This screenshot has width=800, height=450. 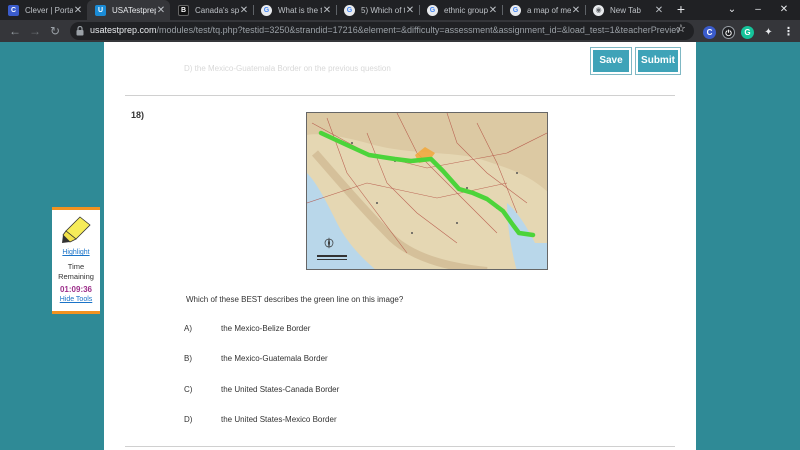 I want to click on save-button: Save, so click(x=611, y=61).